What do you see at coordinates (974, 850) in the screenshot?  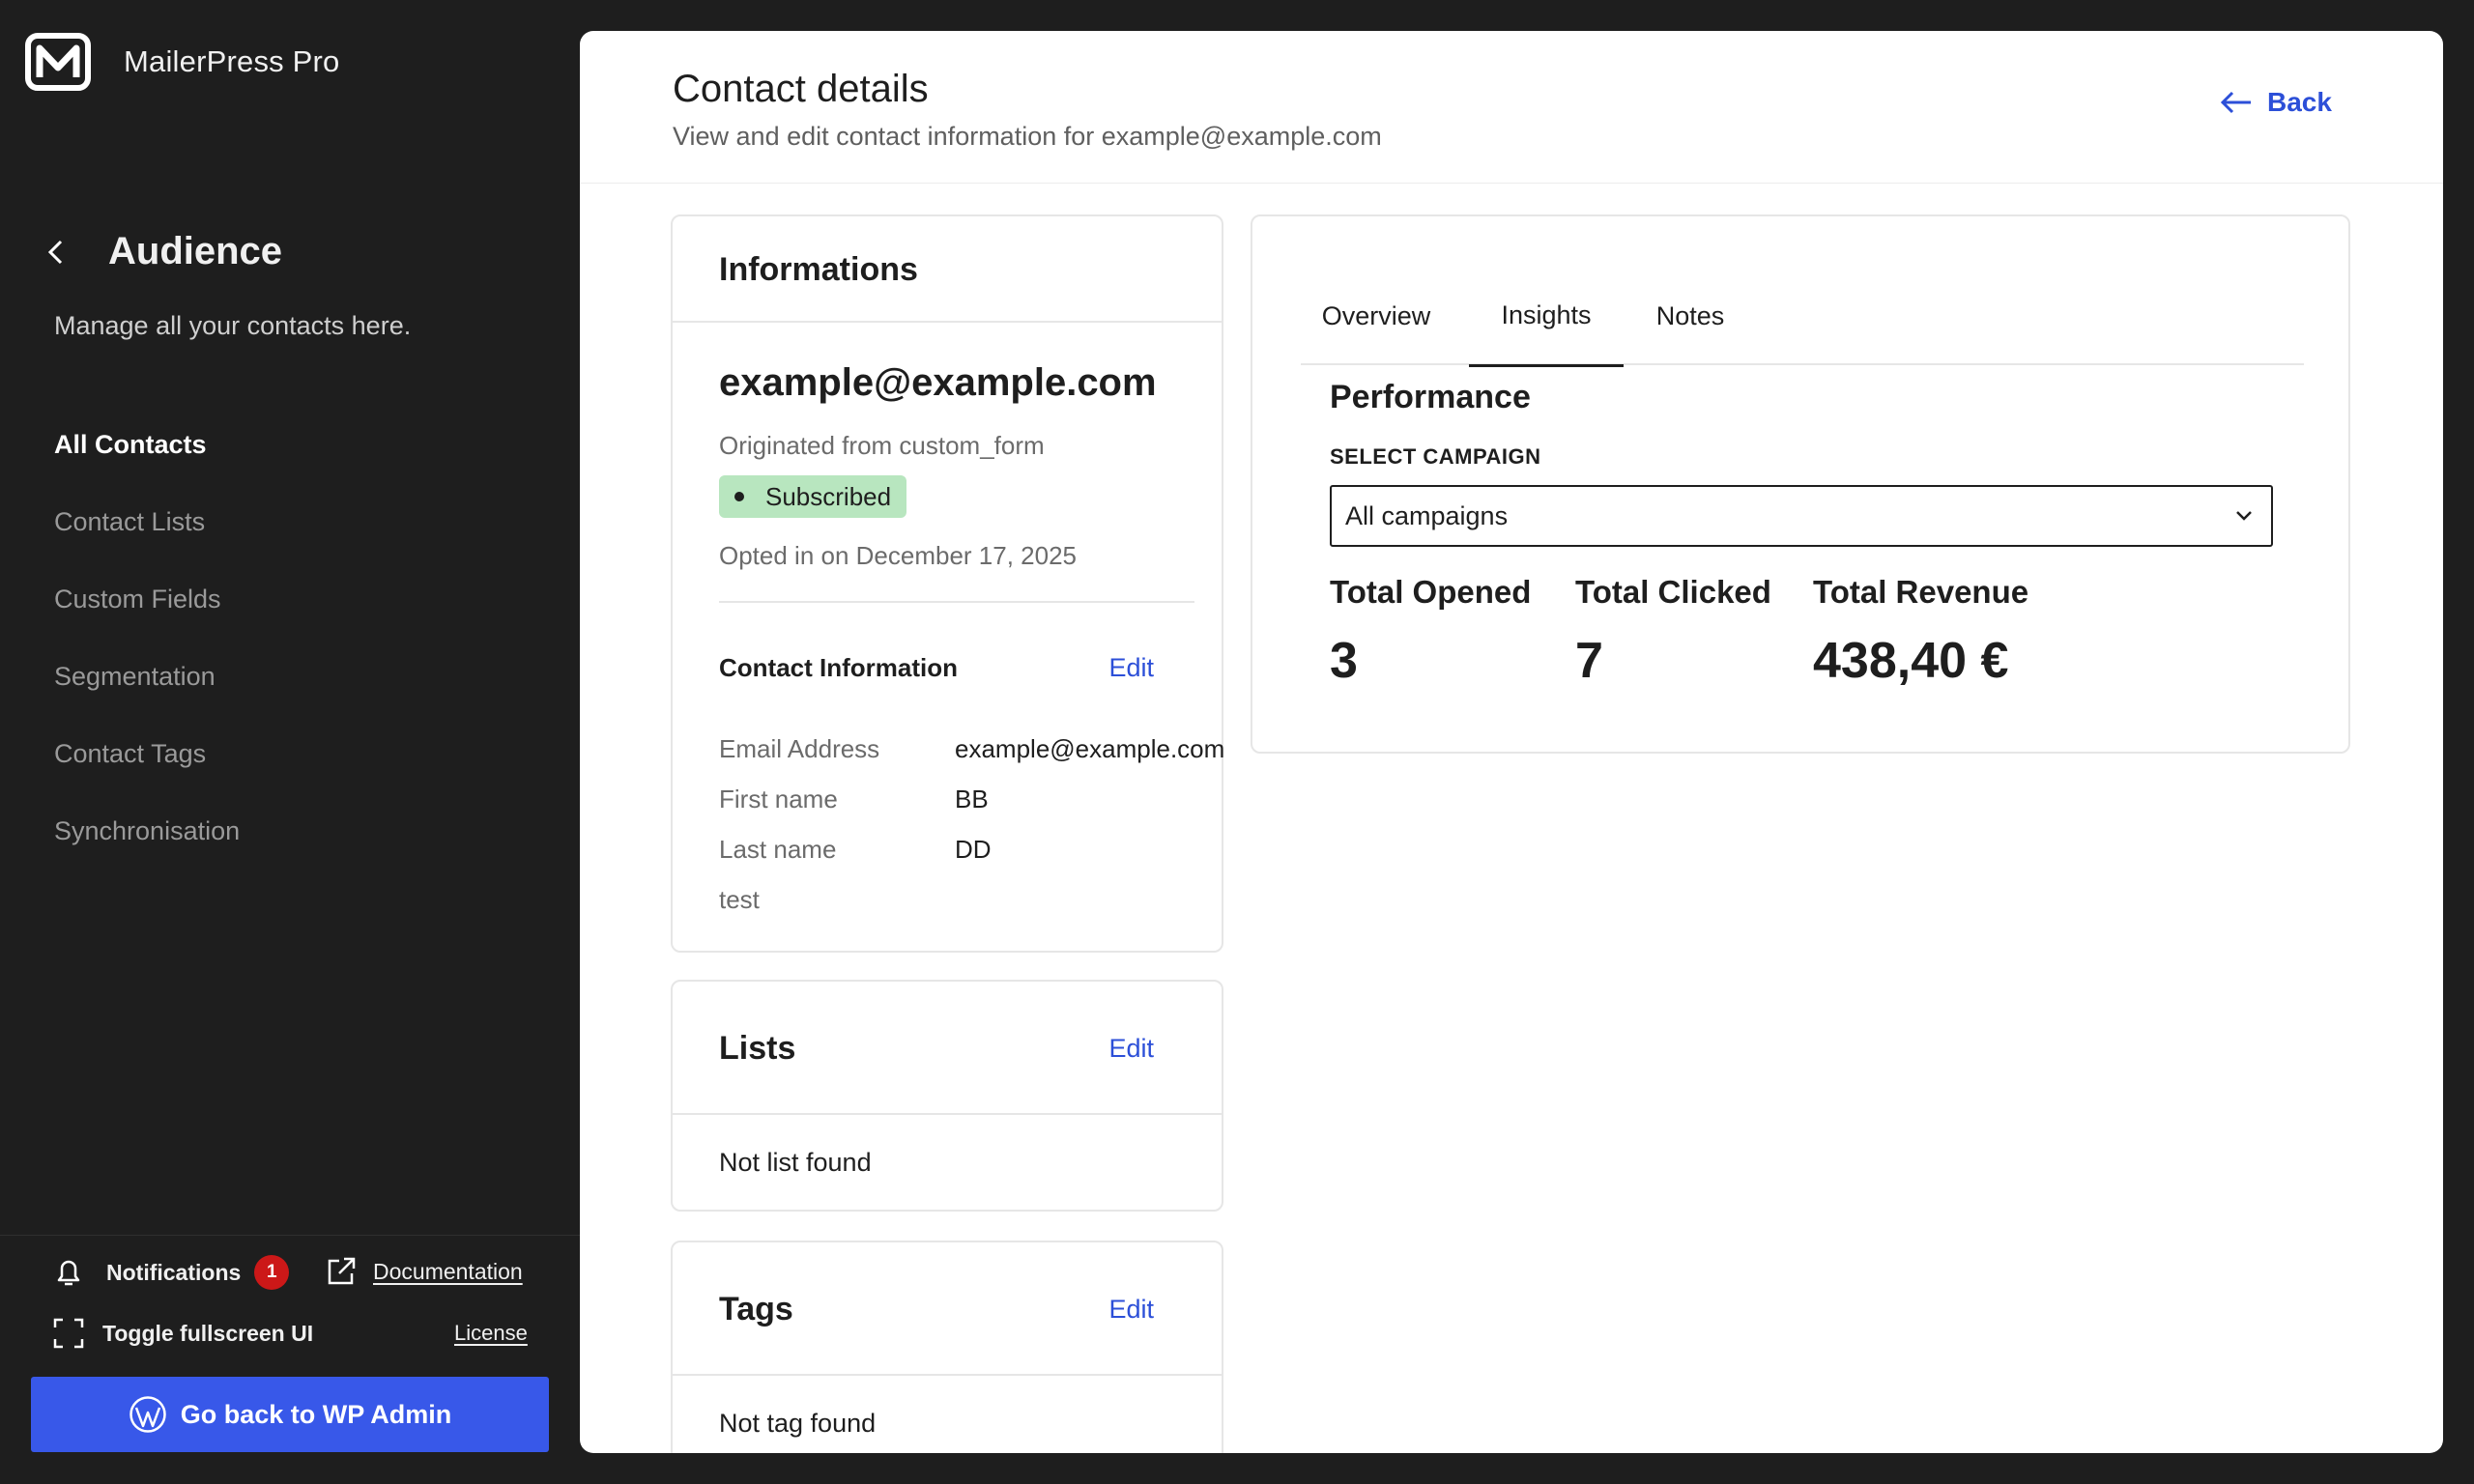 I see `field-value-last-name: DD` at bounding box center [974, 850].